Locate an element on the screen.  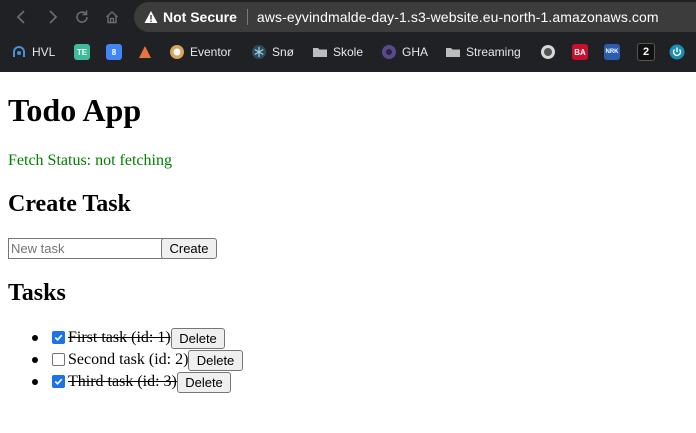
back-arrow-icon is located at coordinates (20, 17).